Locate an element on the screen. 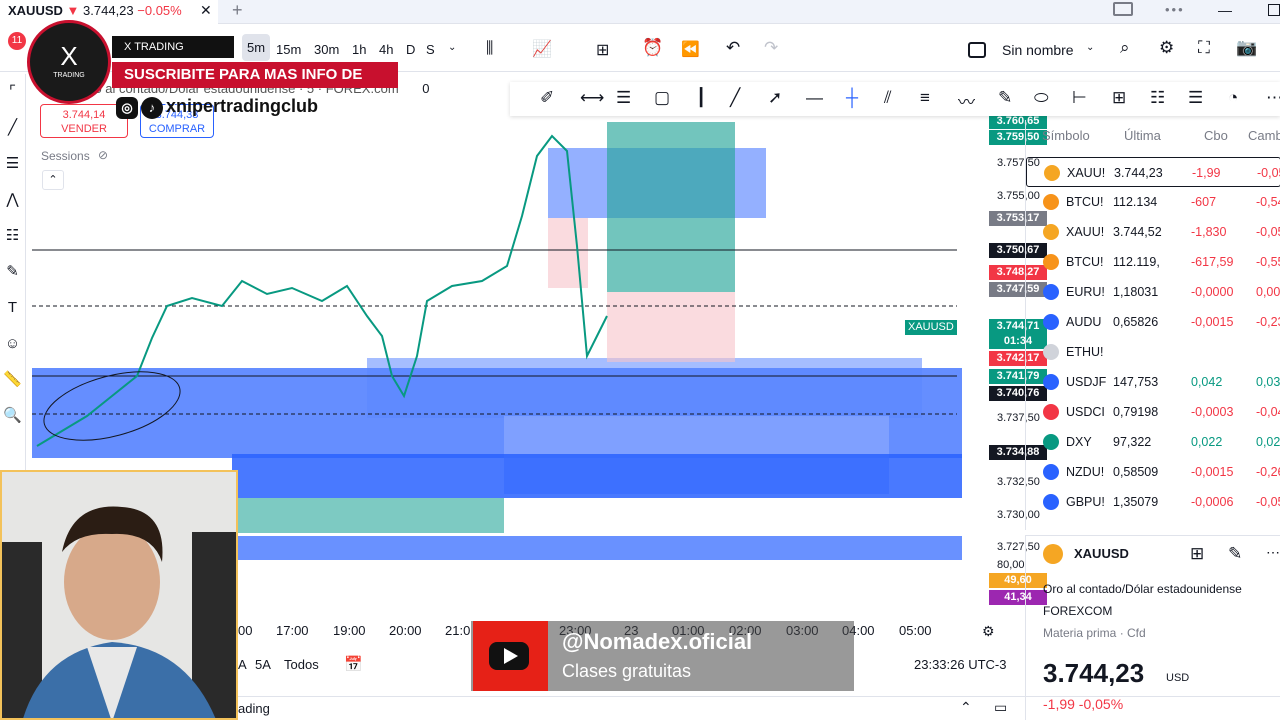 This screenshot has width=1280, height=720. interval-1h: 1h is located at coordinates (359, 49).